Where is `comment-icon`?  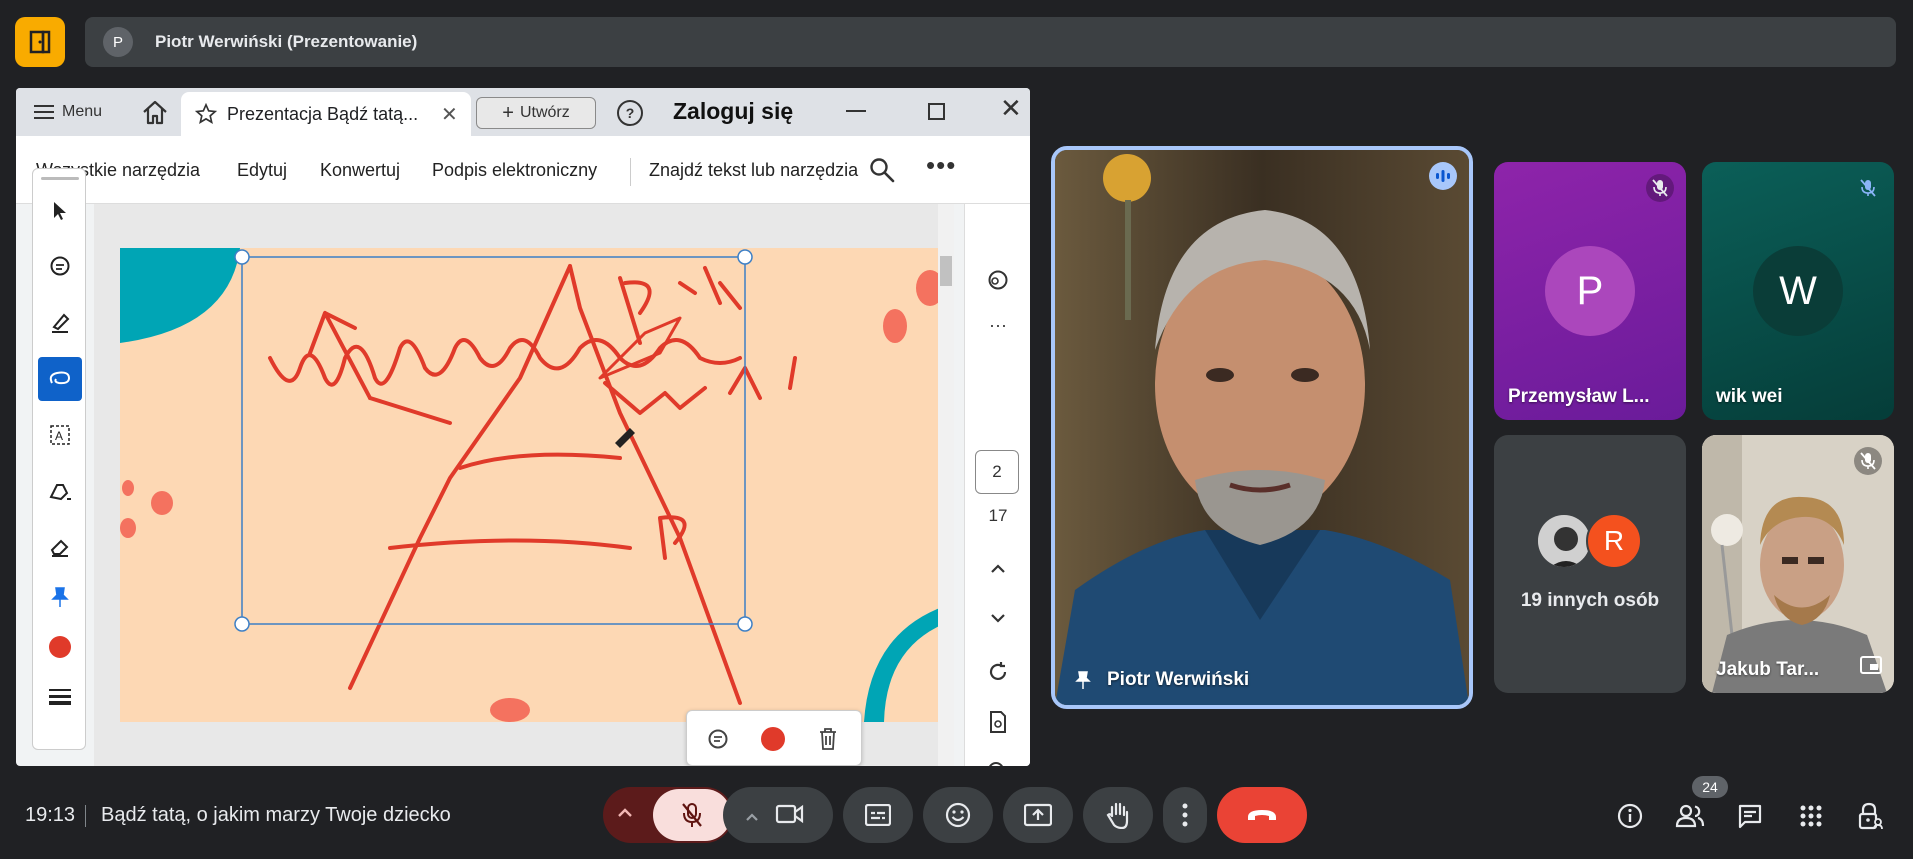
comment-icon is located at coordinates (718, 739).